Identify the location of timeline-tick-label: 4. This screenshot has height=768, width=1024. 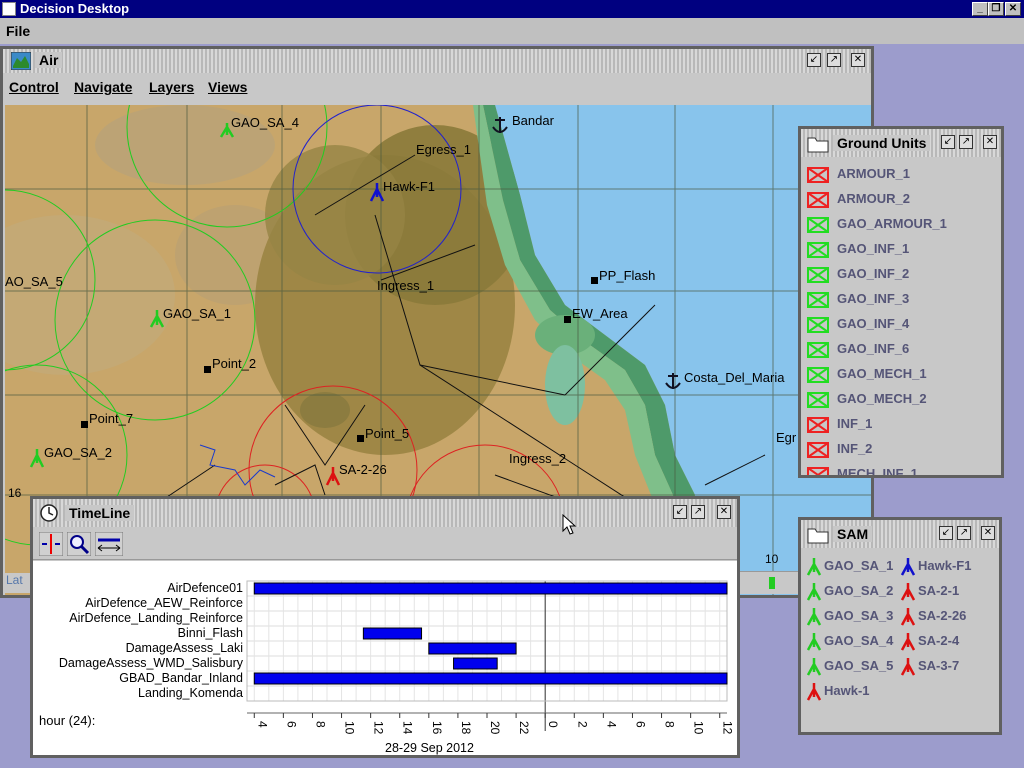
(262, 724).